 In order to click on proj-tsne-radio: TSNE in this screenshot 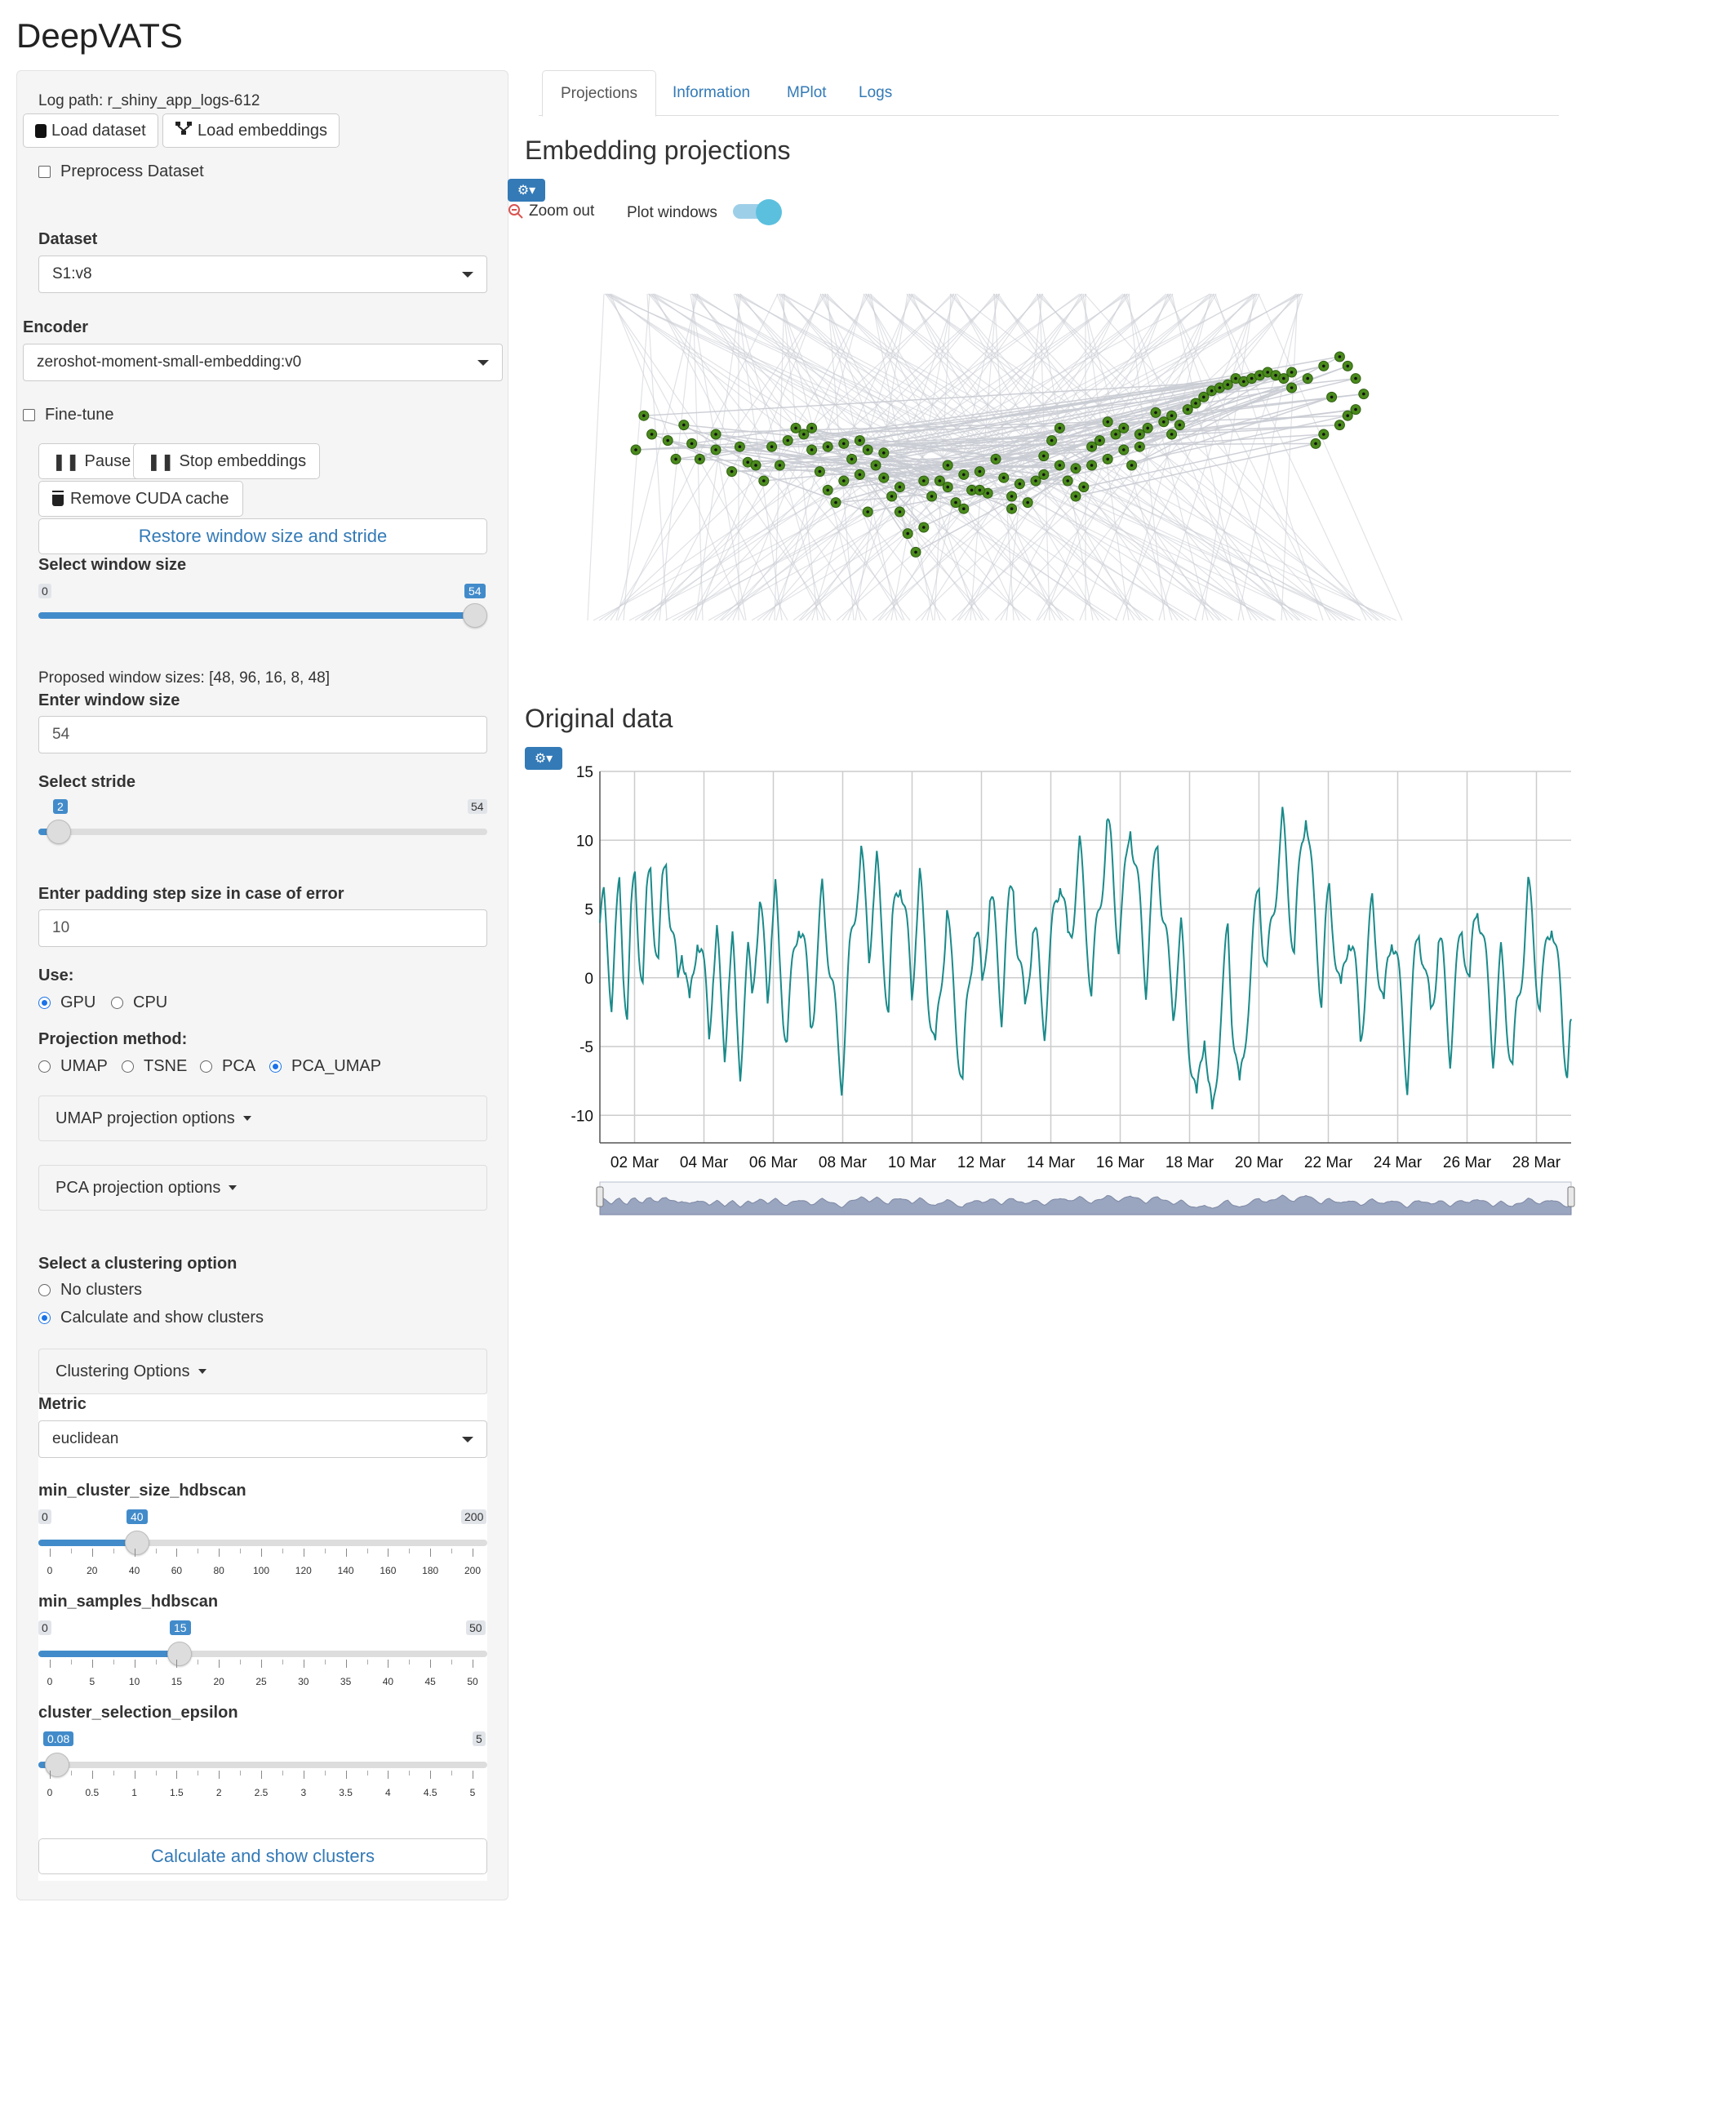, I will do `click(154, 1066)`.